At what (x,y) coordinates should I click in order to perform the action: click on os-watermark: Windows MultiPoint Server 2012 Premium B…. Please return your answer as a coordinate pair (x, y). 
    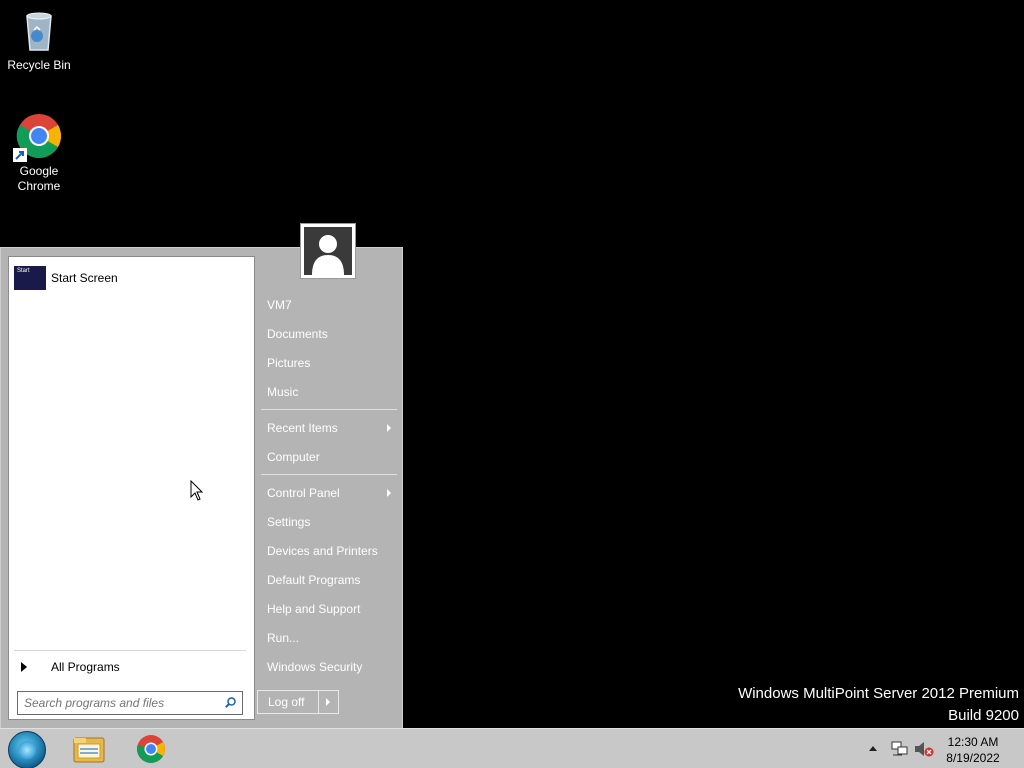
    Looking at the image, I should click on (878, 705).